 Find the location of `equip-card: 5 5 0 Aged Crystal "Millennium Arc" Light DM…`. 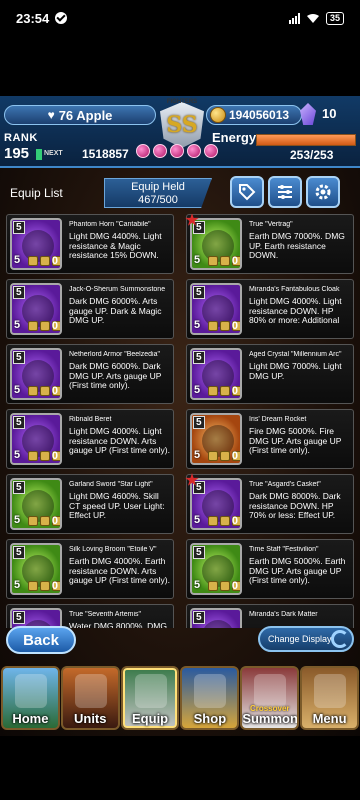

equip-card: 5 5 0 Aged Crystal "Millennium Arc" Light DM… is located at coordinates (270, 374).